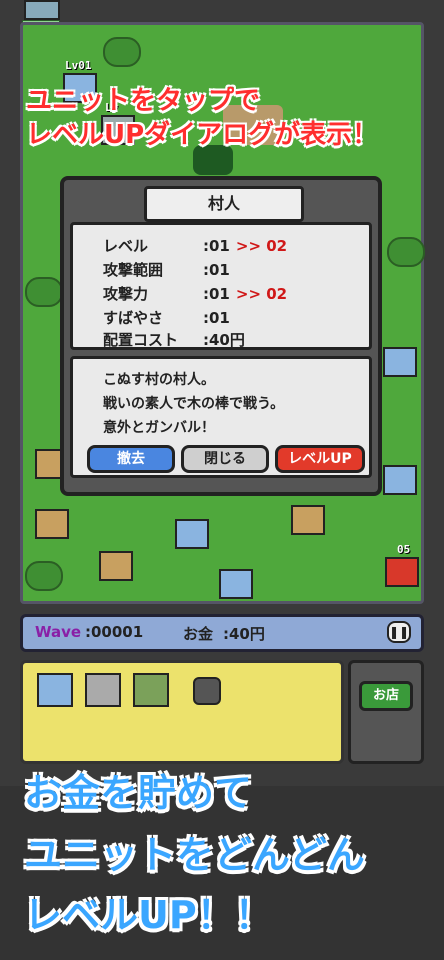  Describe the element at coordinates (207, 691) in the screenshot. I see `cannon-unit-icon` at that location.